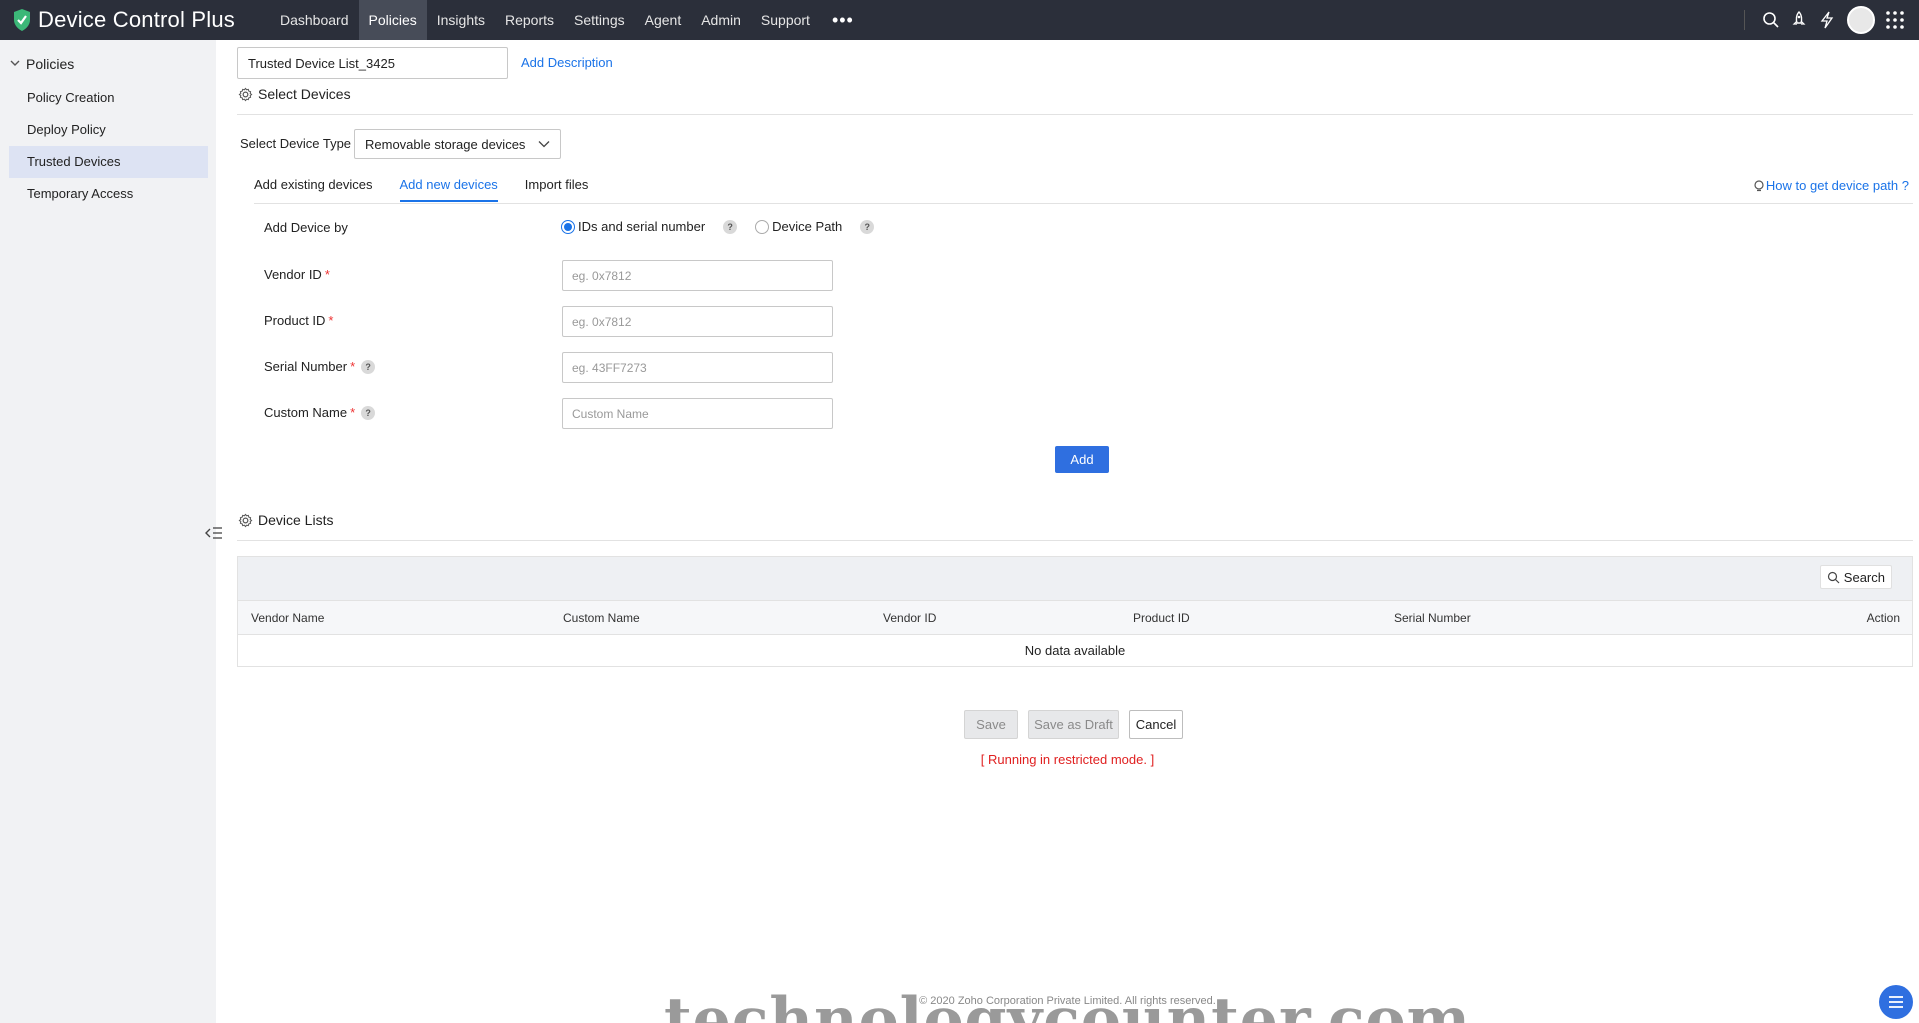 The height and width of the screenshot is (1023, 1919). I want to click on radio-ids-serial, so click(568, 226).